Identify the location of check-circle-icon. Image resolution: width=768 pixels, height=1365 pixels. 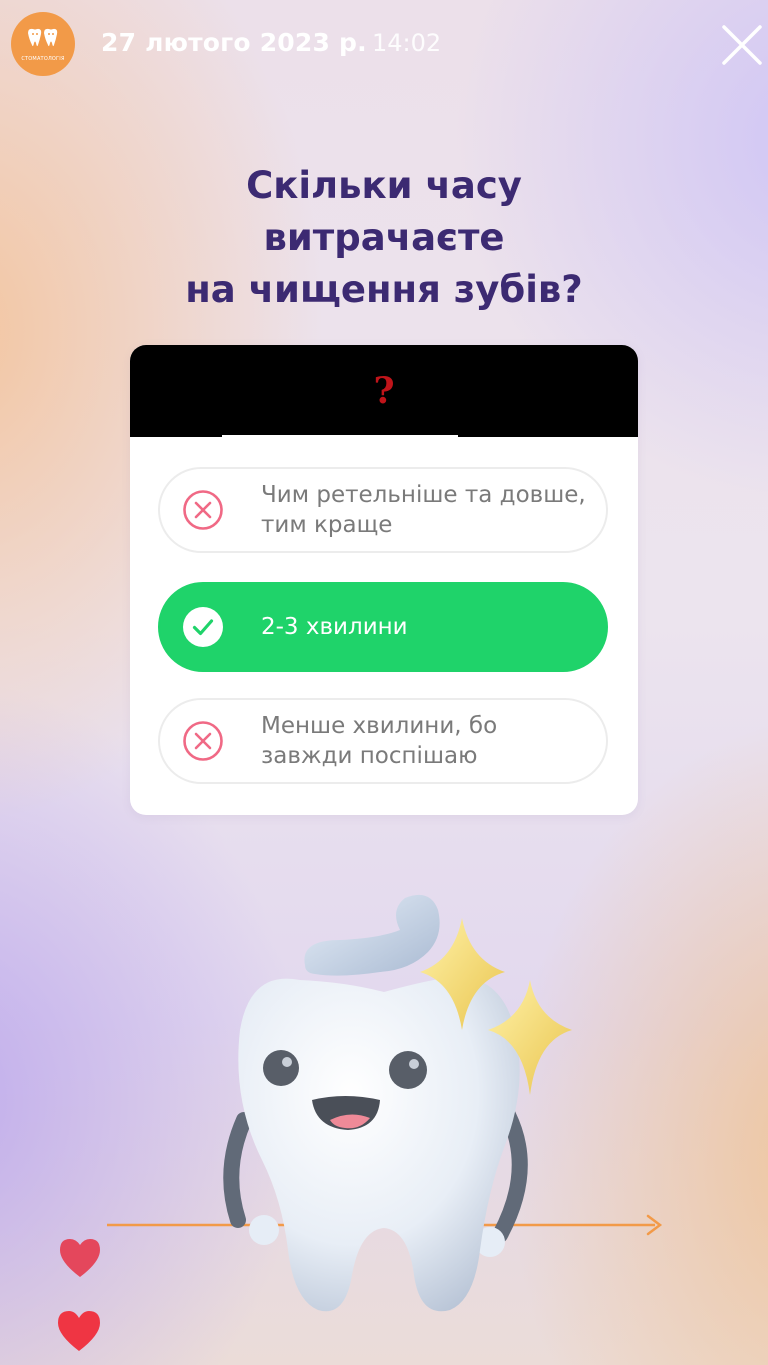
(203, 627).